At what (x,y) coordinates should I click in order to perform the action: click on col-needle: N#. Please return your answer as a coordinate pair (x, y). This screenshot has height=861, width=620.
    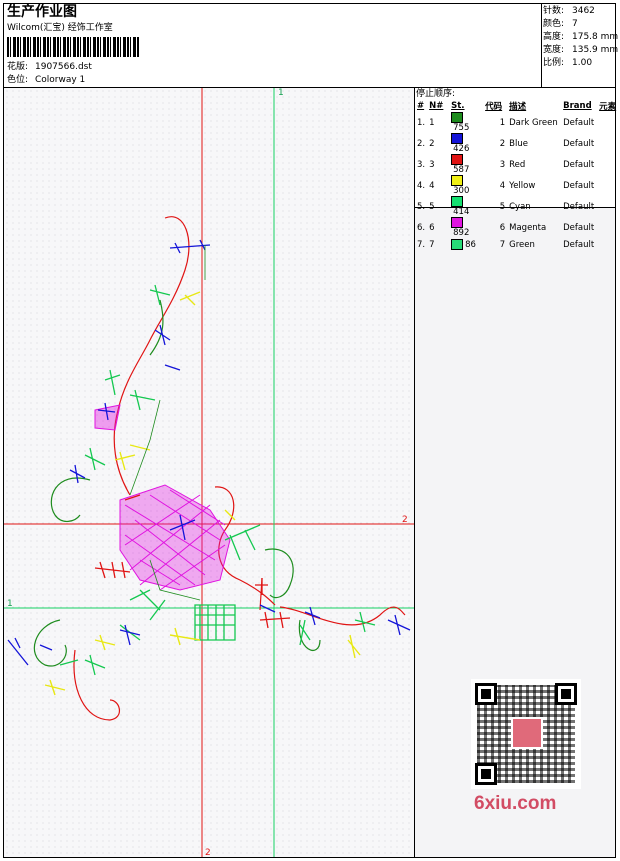
    Looking at the image, I should click on (436, 106).